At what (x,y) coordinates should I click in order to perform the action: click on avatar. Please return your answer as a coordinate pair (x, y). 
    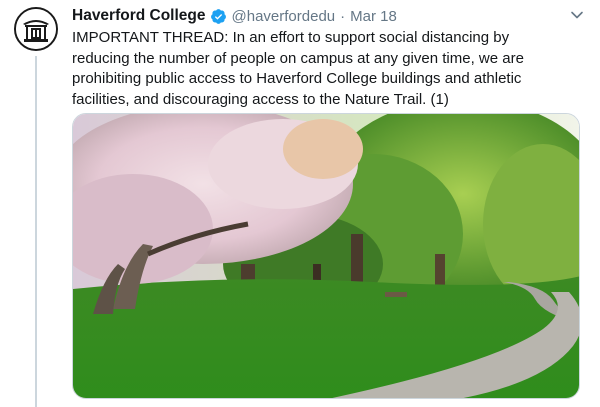
    Looking at the image, I should click on (36, 29).